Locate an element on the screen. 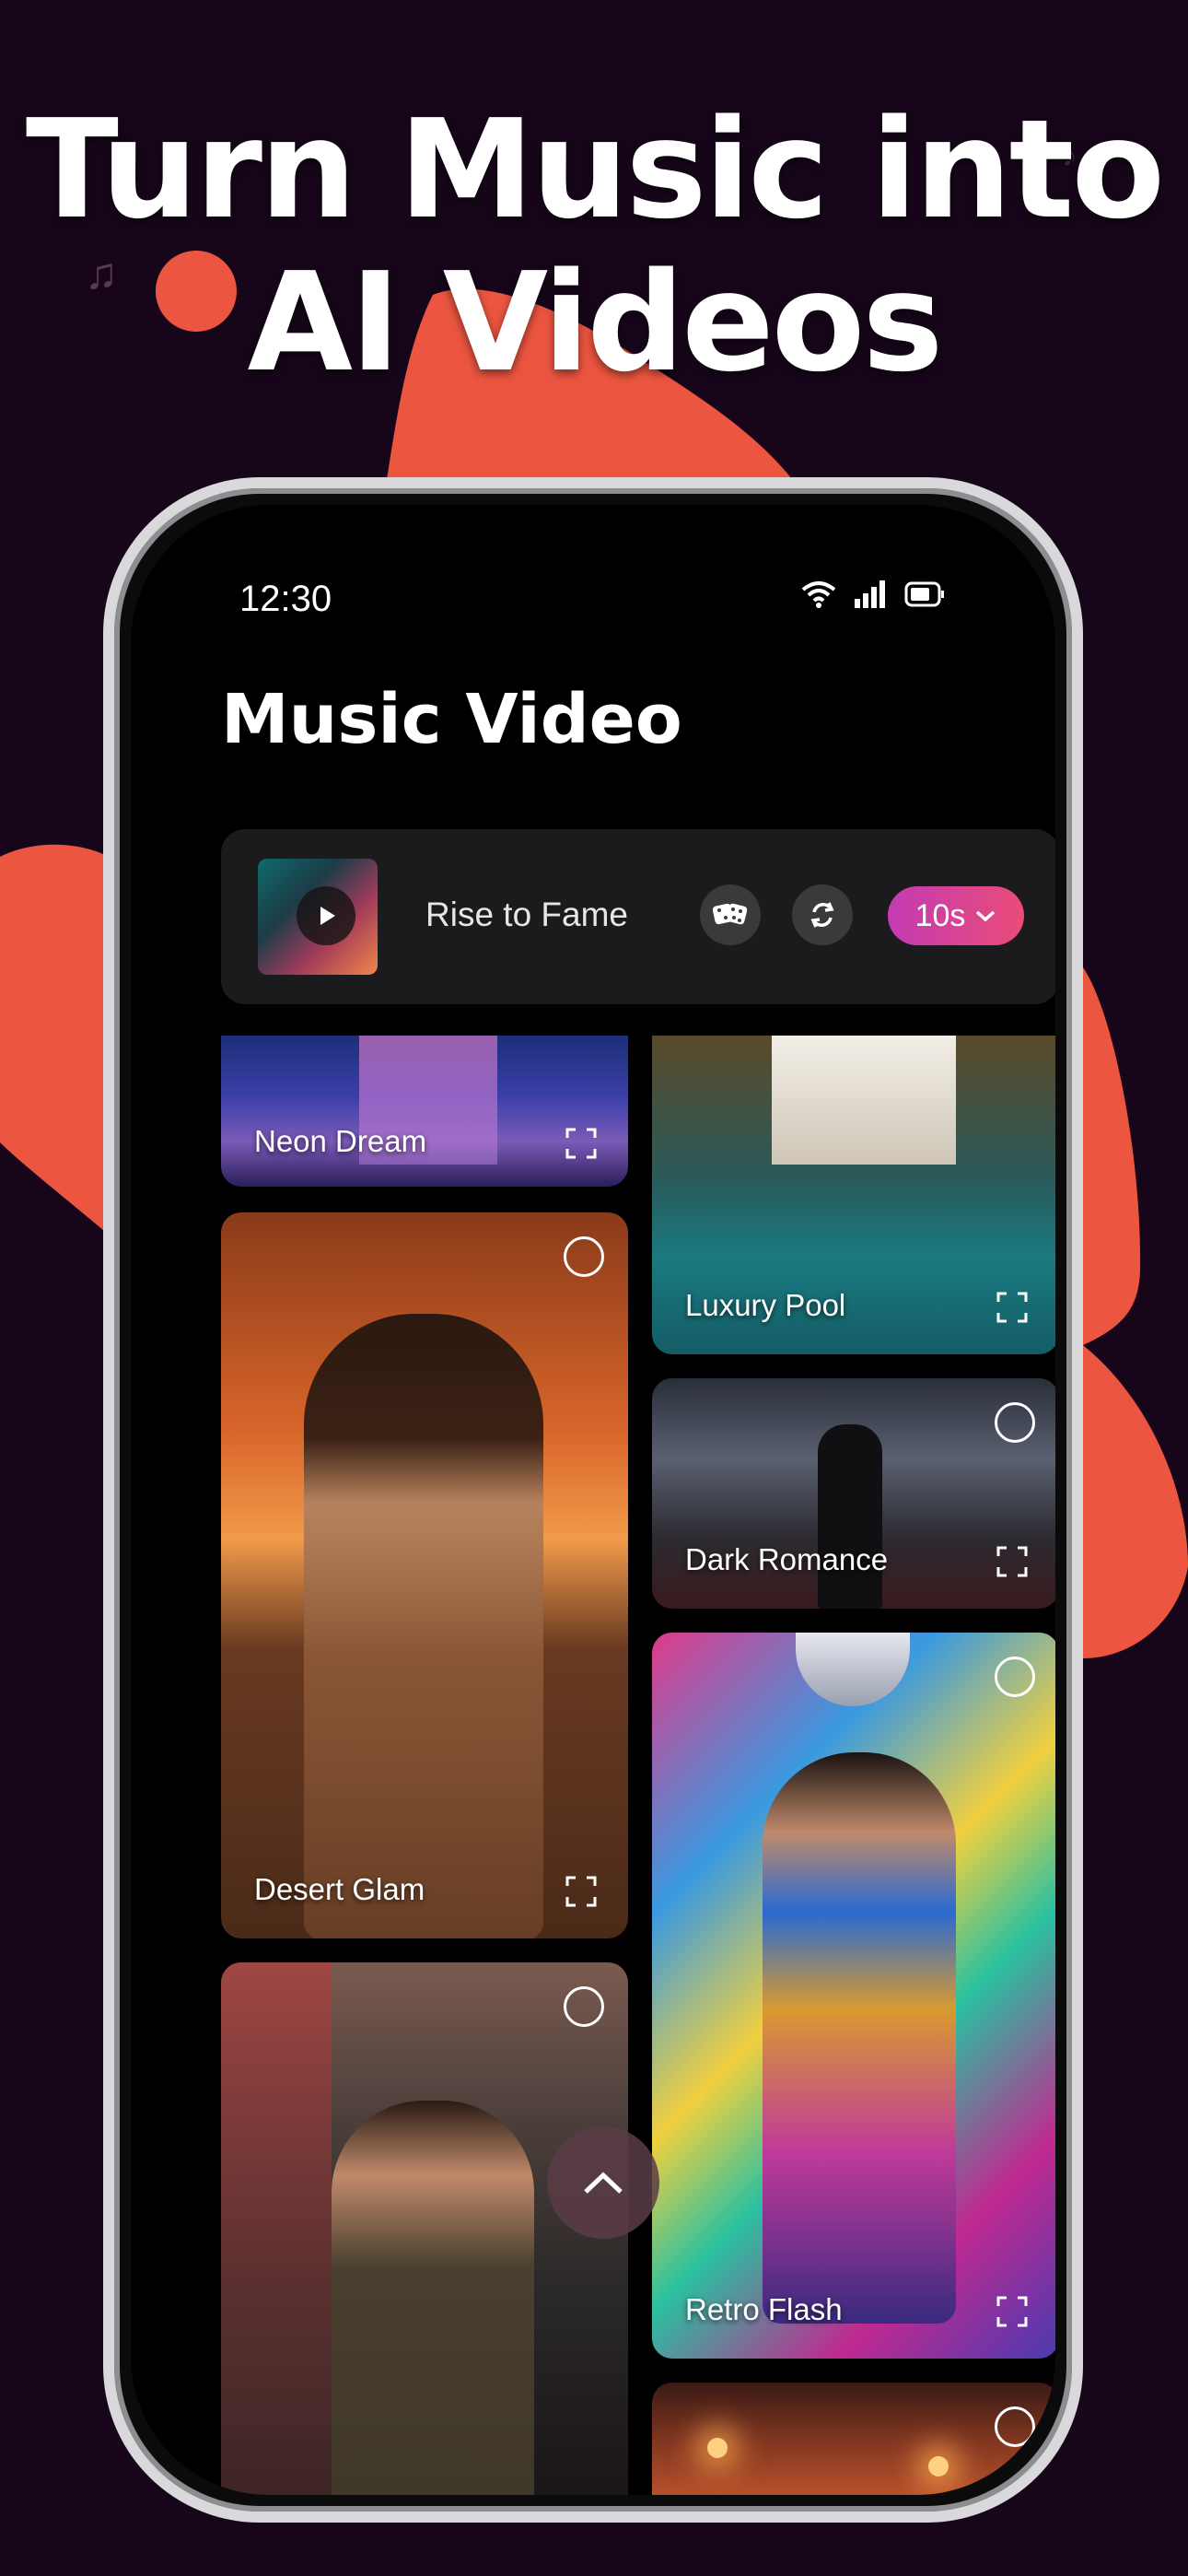  card-label: Luxury Pool is located at coordinates (765, 1305).